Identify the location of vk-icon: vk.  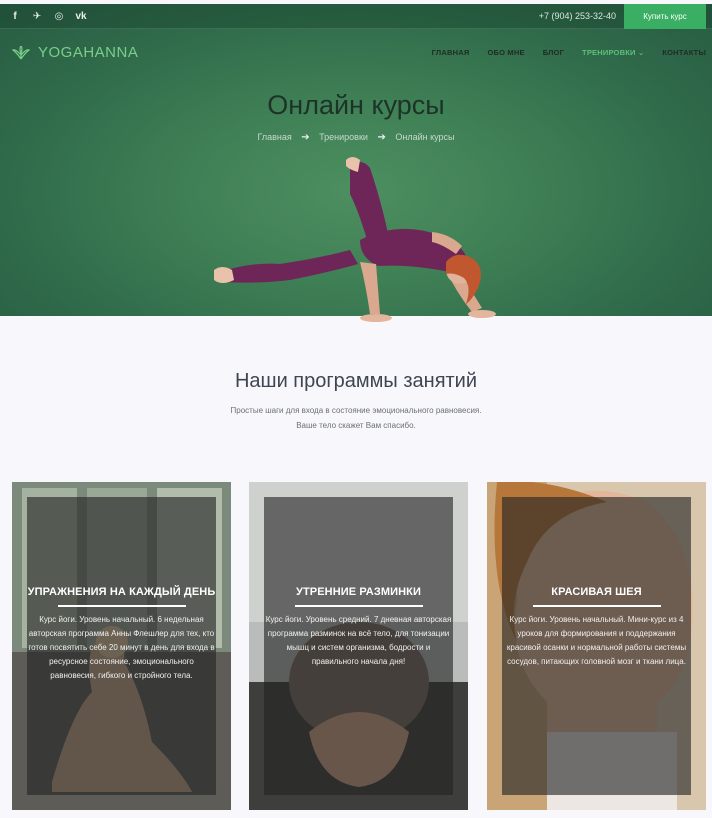
(81, 16).